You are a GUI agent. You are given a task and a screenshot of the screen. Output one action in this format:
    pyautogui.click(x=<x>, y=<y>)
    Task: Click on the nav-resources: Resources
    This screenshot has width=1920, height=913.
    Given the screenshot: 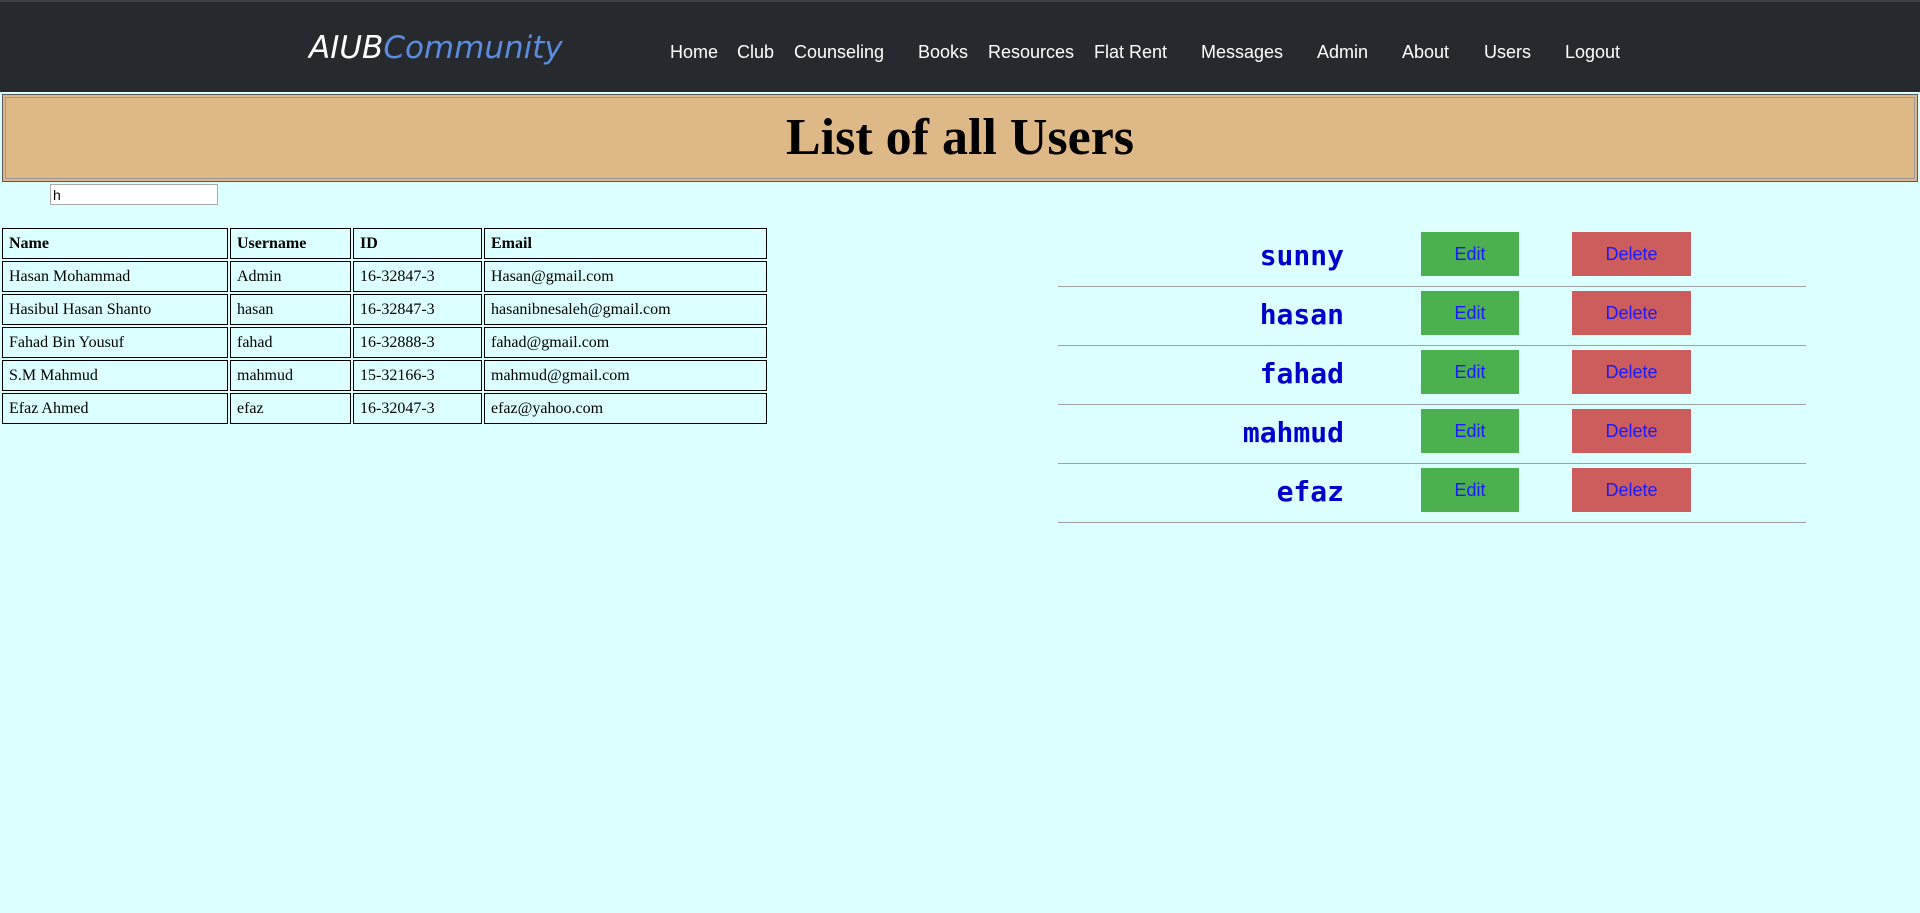 What is the action you would take?
    pyautogui.click(x=1031, y=52)
    